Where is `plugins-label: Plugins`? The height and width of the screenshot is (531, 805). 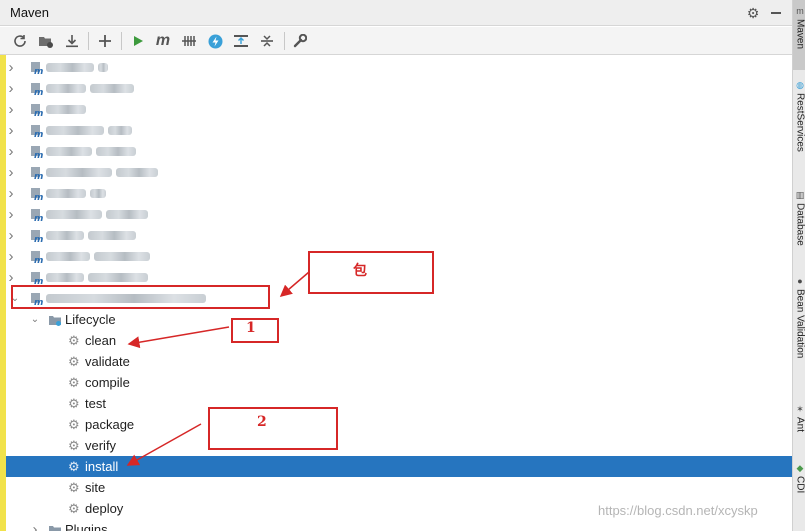
plugins-label: Plugins is located at coordinates (86, 526).